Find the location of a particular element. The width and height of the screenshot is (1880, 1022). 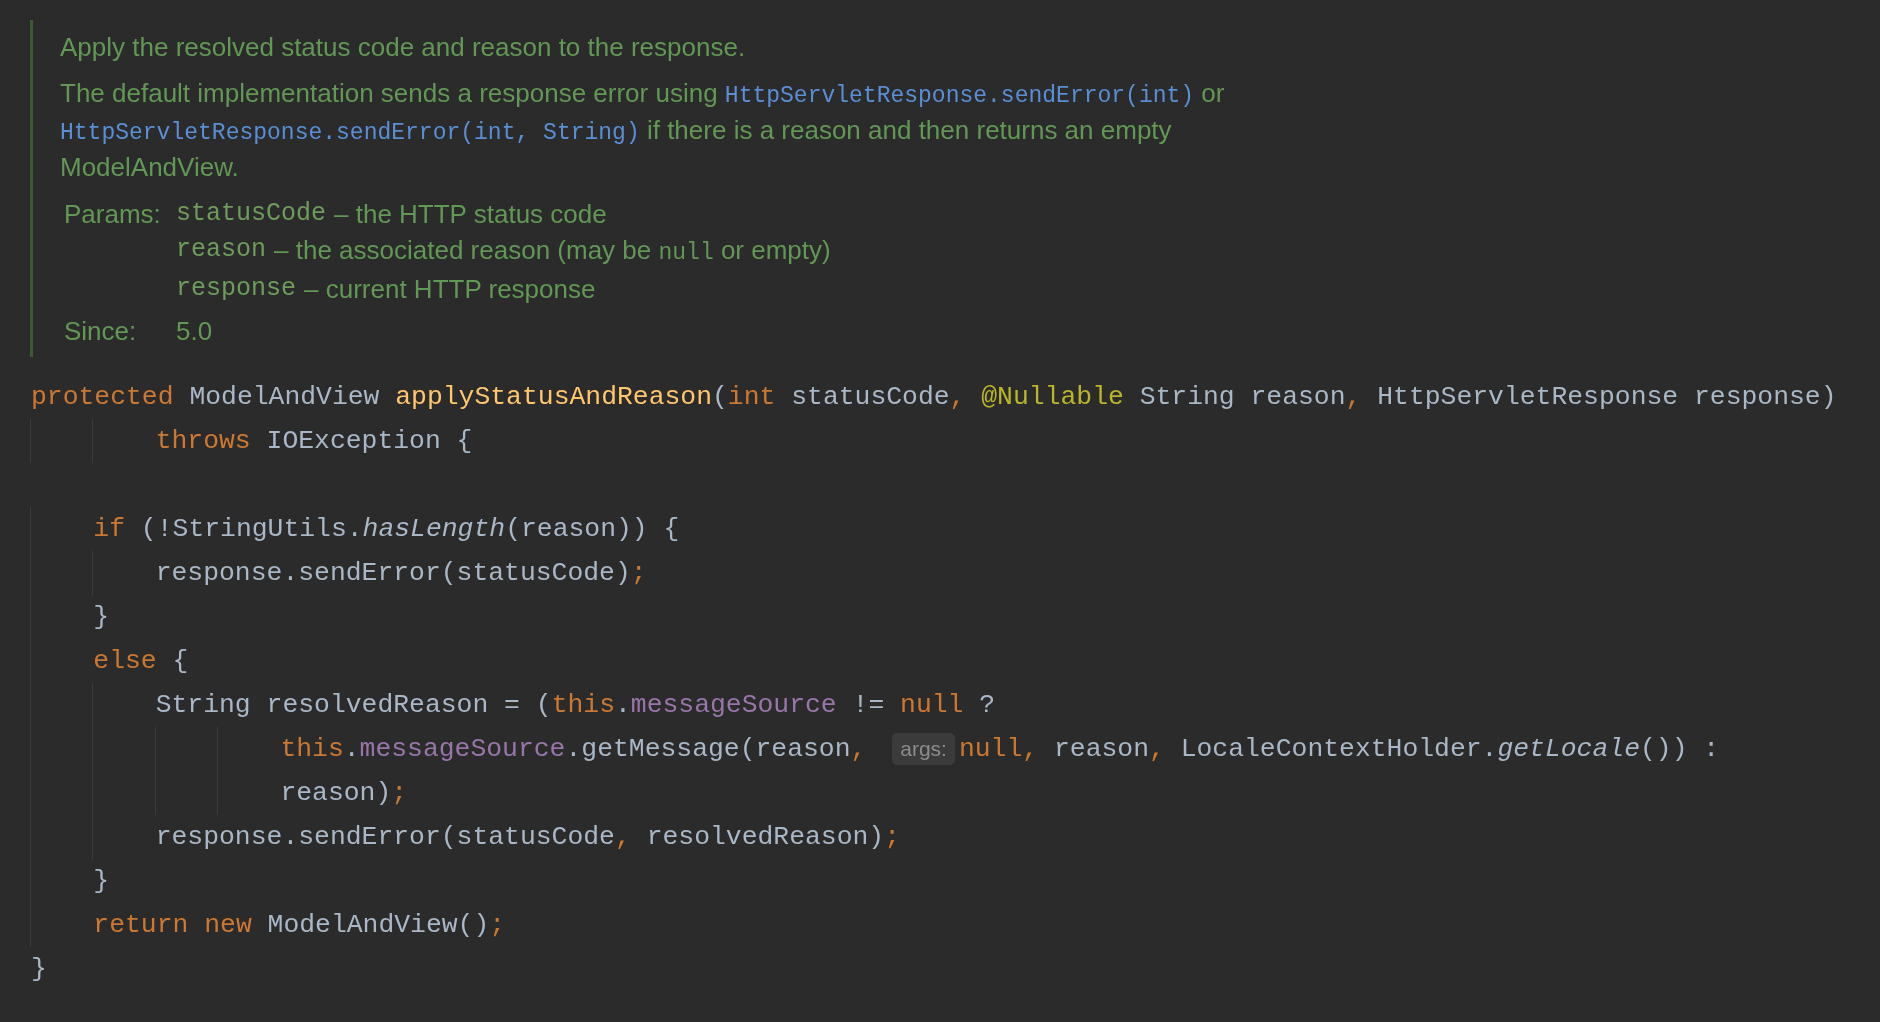

param-description: – current HTTP response is located at coordinates (450, 289).